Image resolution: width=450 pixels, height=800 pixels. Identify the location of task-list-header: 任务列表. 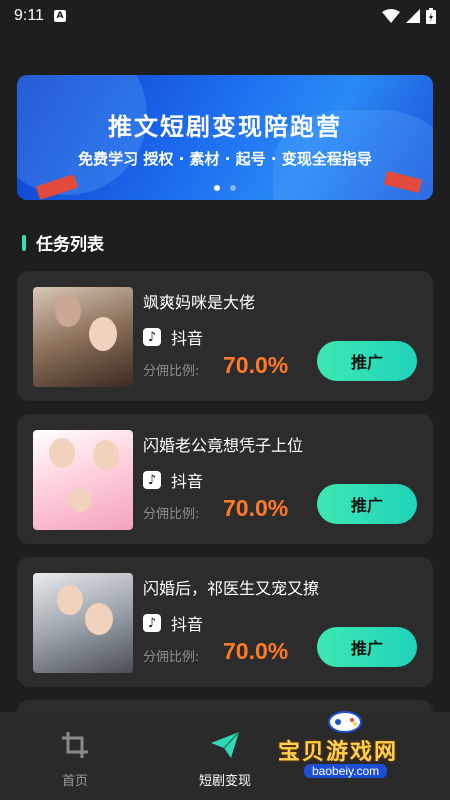
(63, 242).